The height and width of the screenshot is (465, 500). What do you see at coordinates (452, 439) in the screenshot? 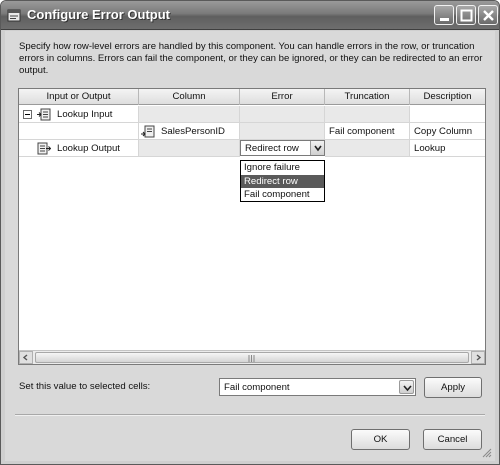
I see `cancel-button: Cancel` at bounding box center [452, 439].